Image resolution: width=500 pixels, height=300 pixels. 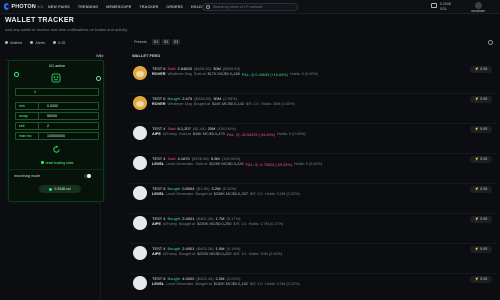 I want to click on mcap-label: mcap, so click(x=23, y=116).